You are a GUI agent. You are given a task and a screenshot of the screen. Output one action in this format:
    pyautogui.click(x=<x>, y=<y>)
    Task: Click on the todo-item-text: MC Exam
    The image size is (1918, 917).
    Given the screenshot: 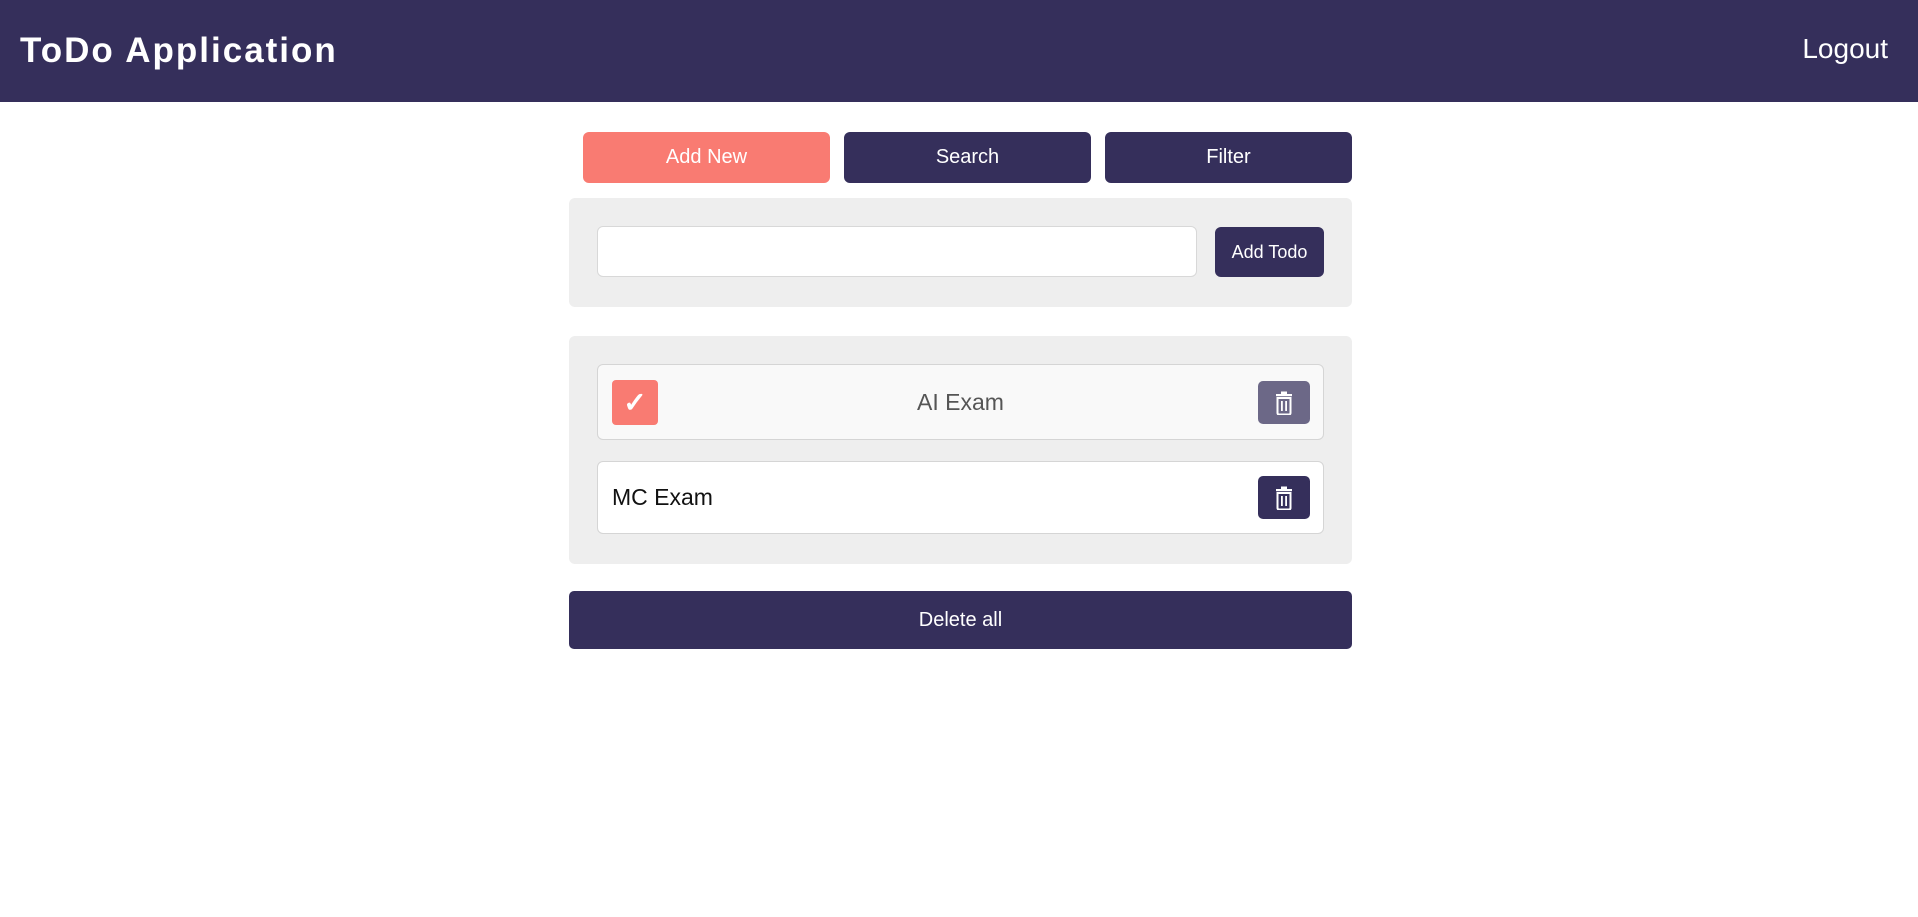 What is the action you would take?
    pyautogui.click(x=662, y=497)
    